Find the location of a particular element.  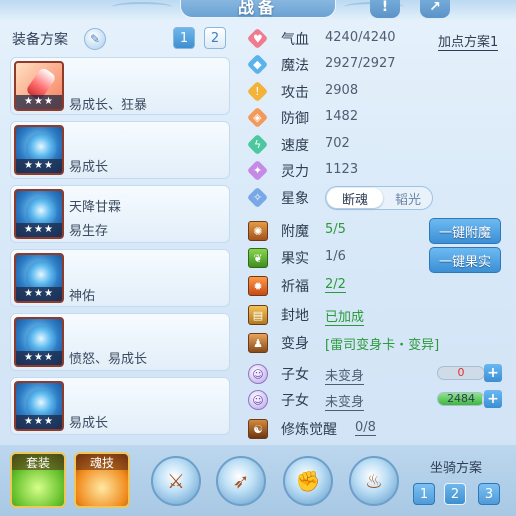

loadout-title: 装备方案 is located at coordinates (40, 40).